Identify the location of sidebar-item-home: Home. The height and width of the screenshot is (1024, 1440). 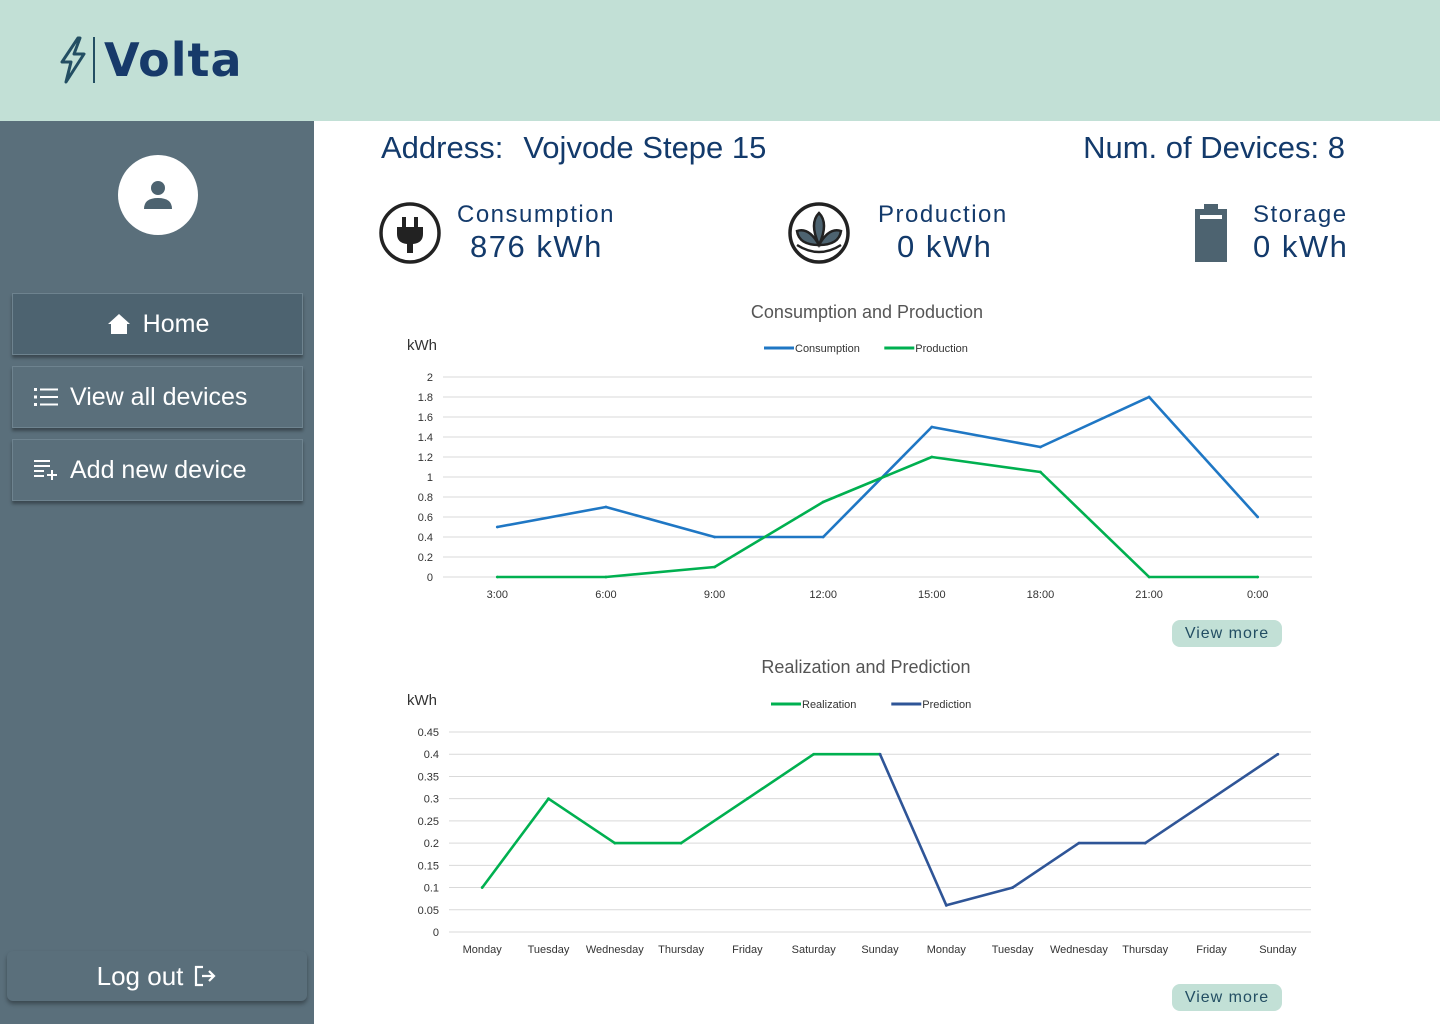
(157, 324).